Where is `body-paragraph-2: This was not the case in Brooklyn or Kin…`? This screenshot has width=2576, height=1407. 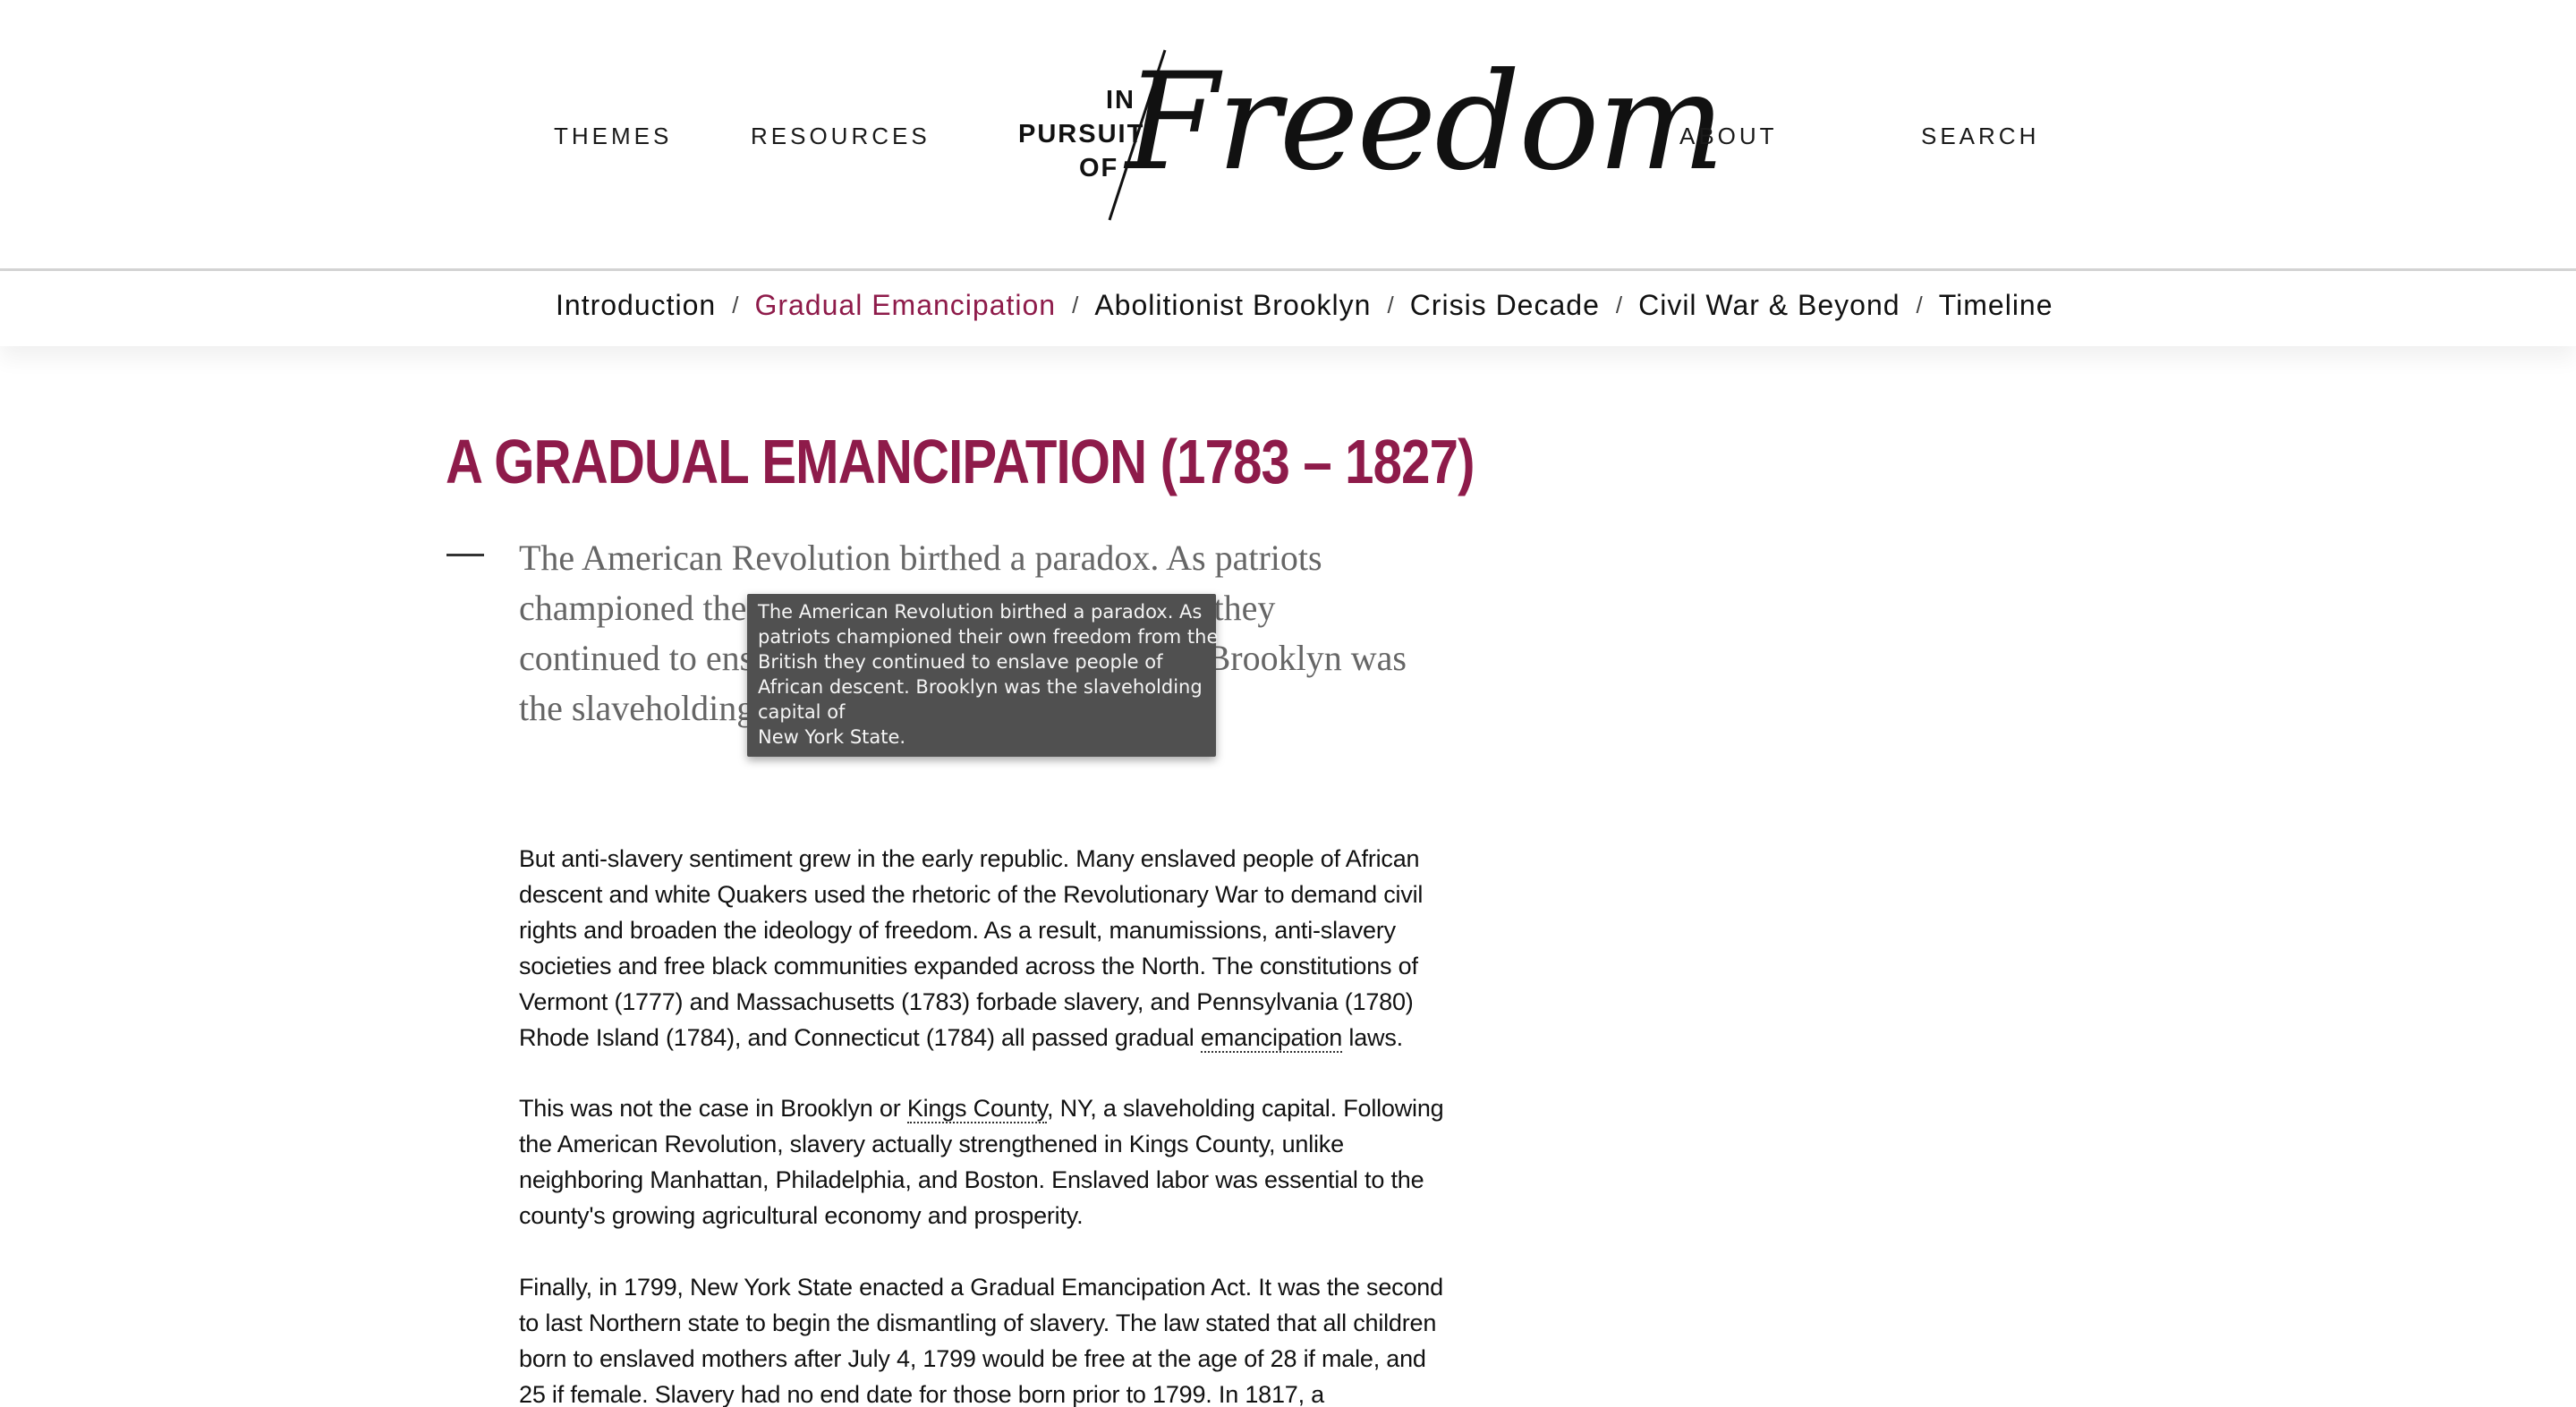 body-paragraph-2: This was not the case in Brooklyn or Kin… is located at coordinates (984, 1161).